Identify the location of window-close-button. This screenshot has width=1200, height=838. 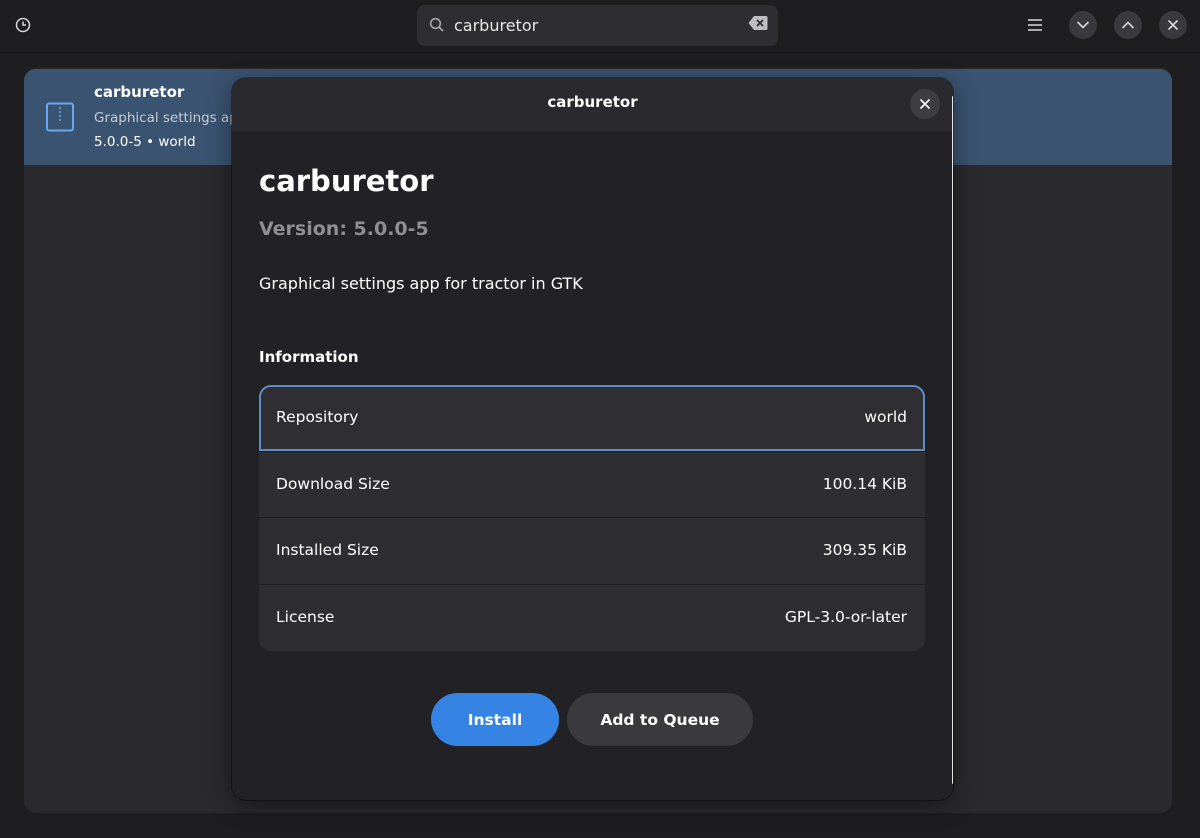
(1173, 25).